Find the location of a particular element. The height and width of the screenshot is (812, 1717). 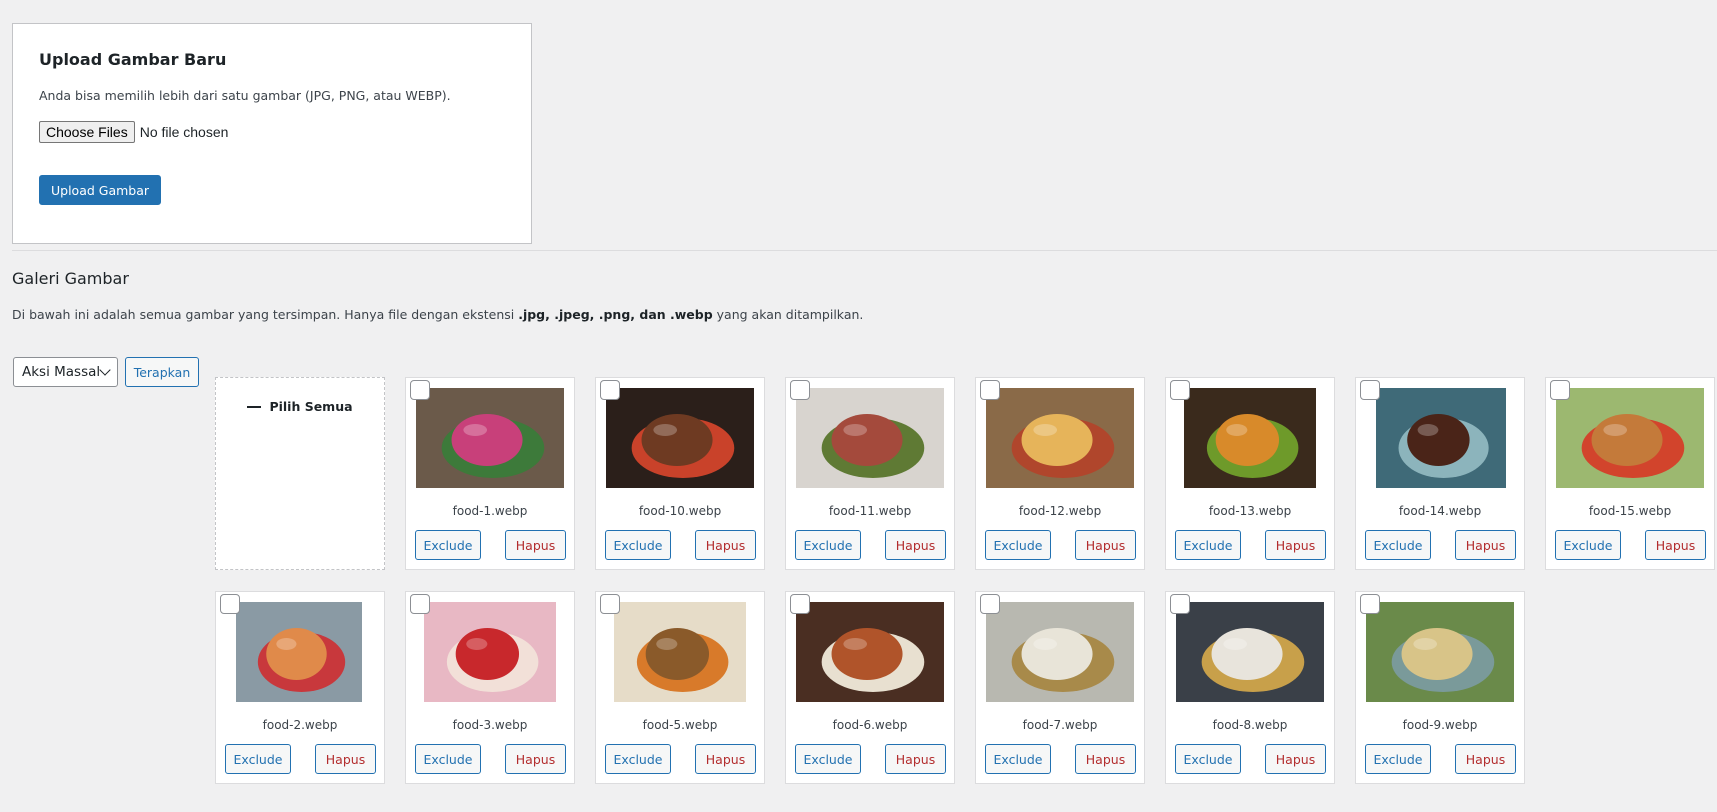

gallery-card: food-13.webp Exclude Hapus is located at coordinates (1250, 473).